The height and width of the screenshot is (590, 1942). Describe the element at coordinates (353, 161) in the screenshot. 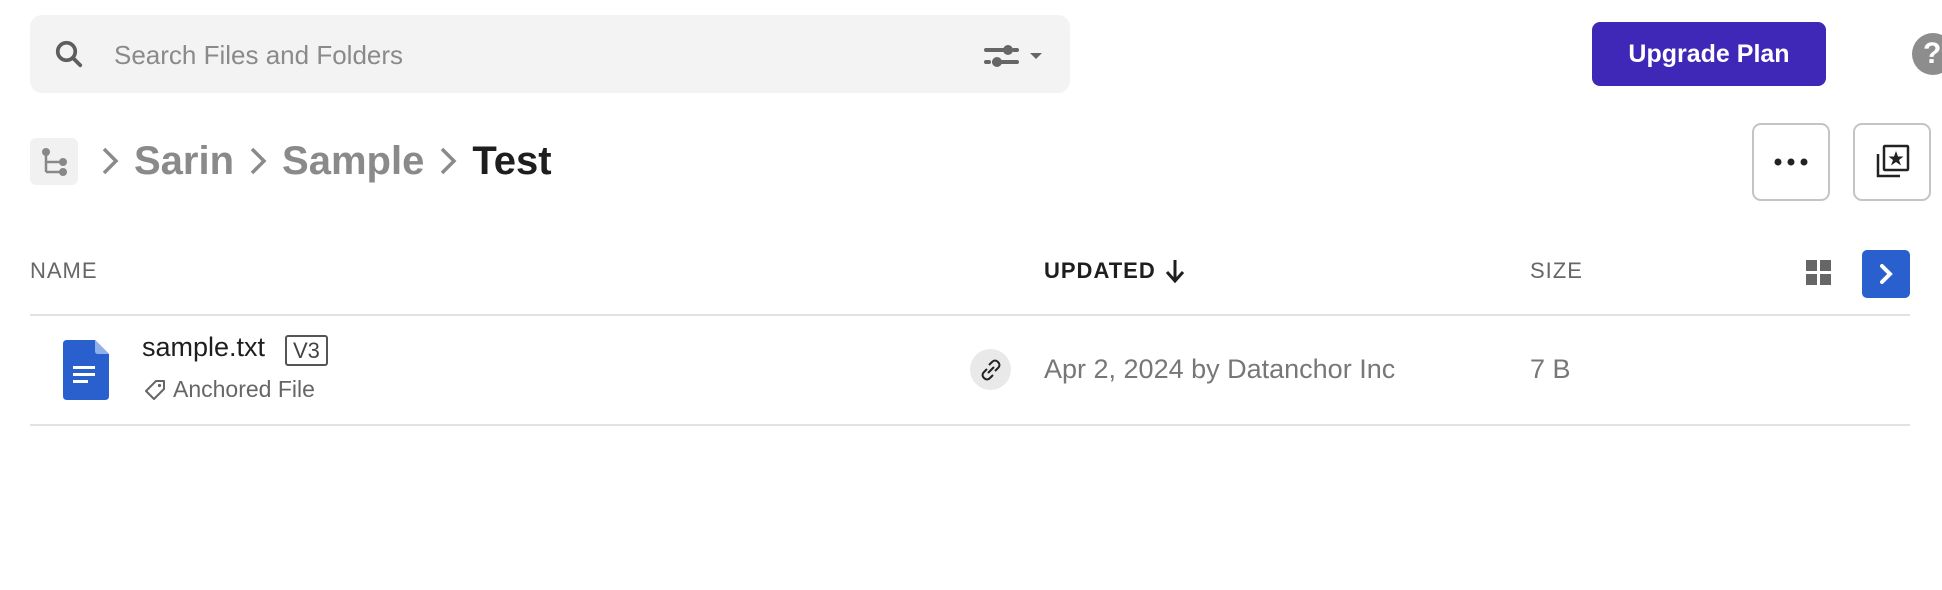

I see `breadcrumb-item-sample: Sample` at that location.